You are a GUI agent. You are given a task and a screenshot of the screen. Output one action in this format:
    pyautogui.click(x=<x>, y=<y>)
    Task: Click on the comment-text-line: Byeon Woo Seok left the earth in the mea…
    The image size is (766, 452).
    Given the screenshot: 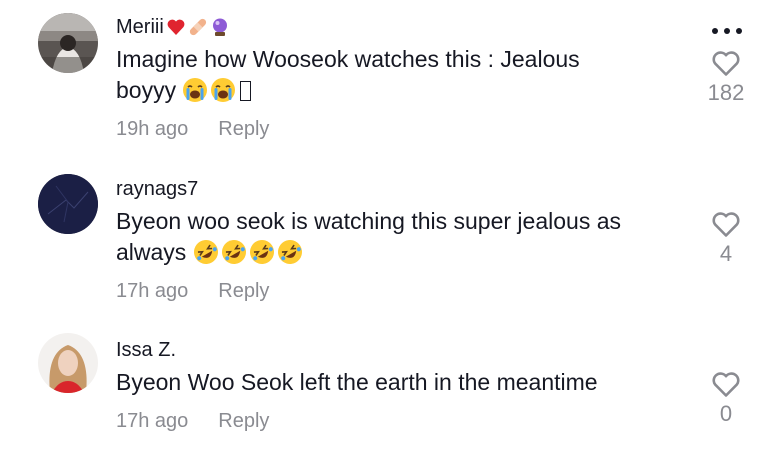 What is the action you would take?
    pyautogui.click(x=357, y=382)
    